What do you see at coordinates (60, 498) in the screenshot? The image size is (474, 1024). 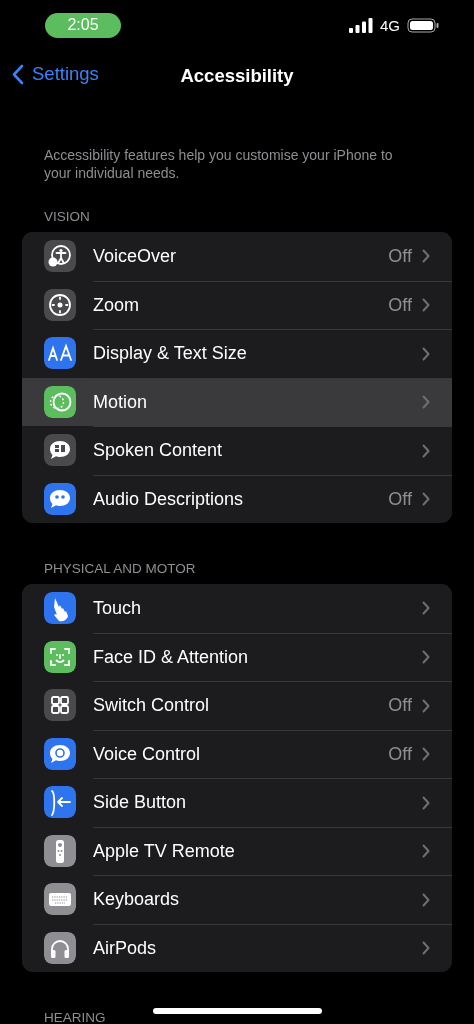 I see `quote-bubble-icon` at bounding box center [60, 498].